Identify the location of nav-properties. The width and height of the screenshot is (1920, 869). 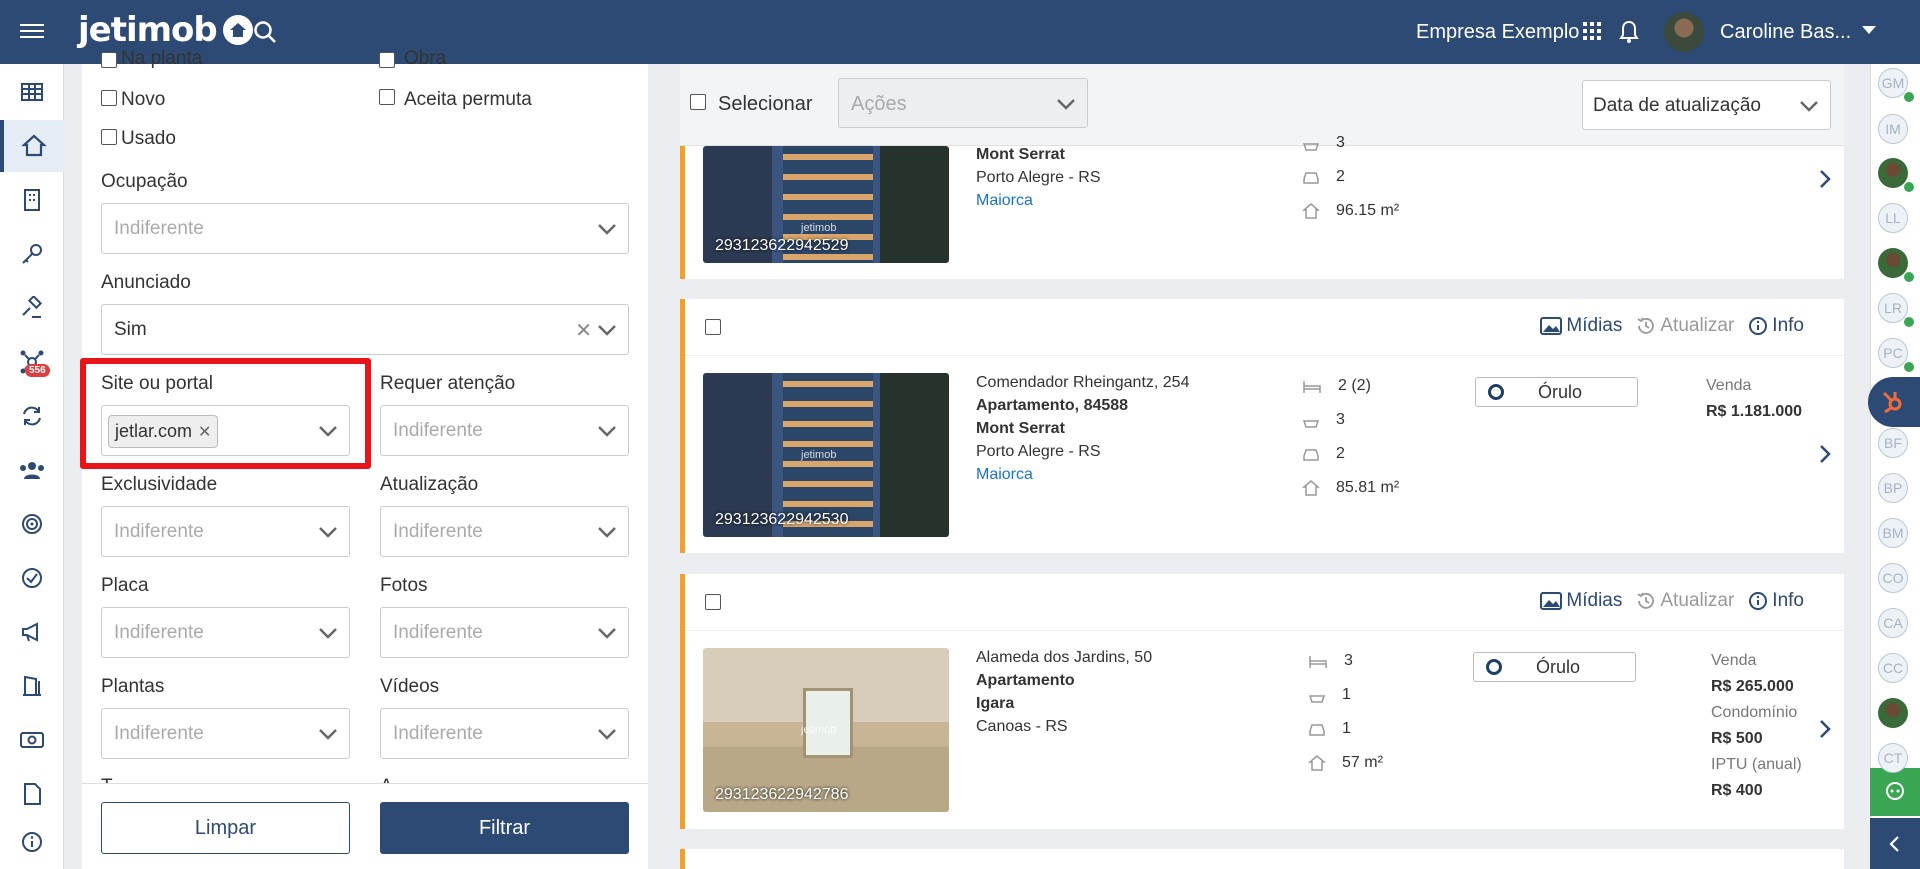
(32, 146).